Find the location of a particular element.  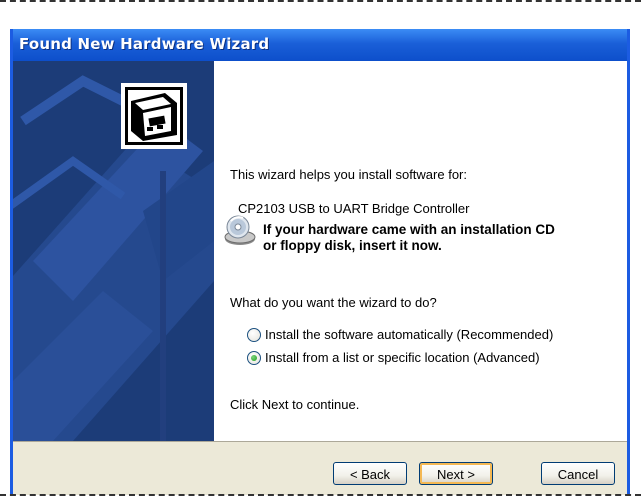

cd-drive-icon is located at coordinates (240, 230).